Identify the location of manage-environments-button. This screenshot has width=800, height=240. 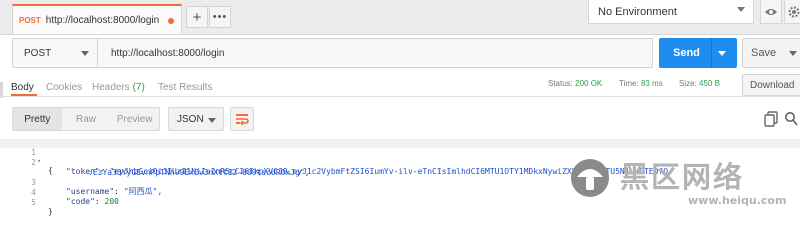
(792, 12).